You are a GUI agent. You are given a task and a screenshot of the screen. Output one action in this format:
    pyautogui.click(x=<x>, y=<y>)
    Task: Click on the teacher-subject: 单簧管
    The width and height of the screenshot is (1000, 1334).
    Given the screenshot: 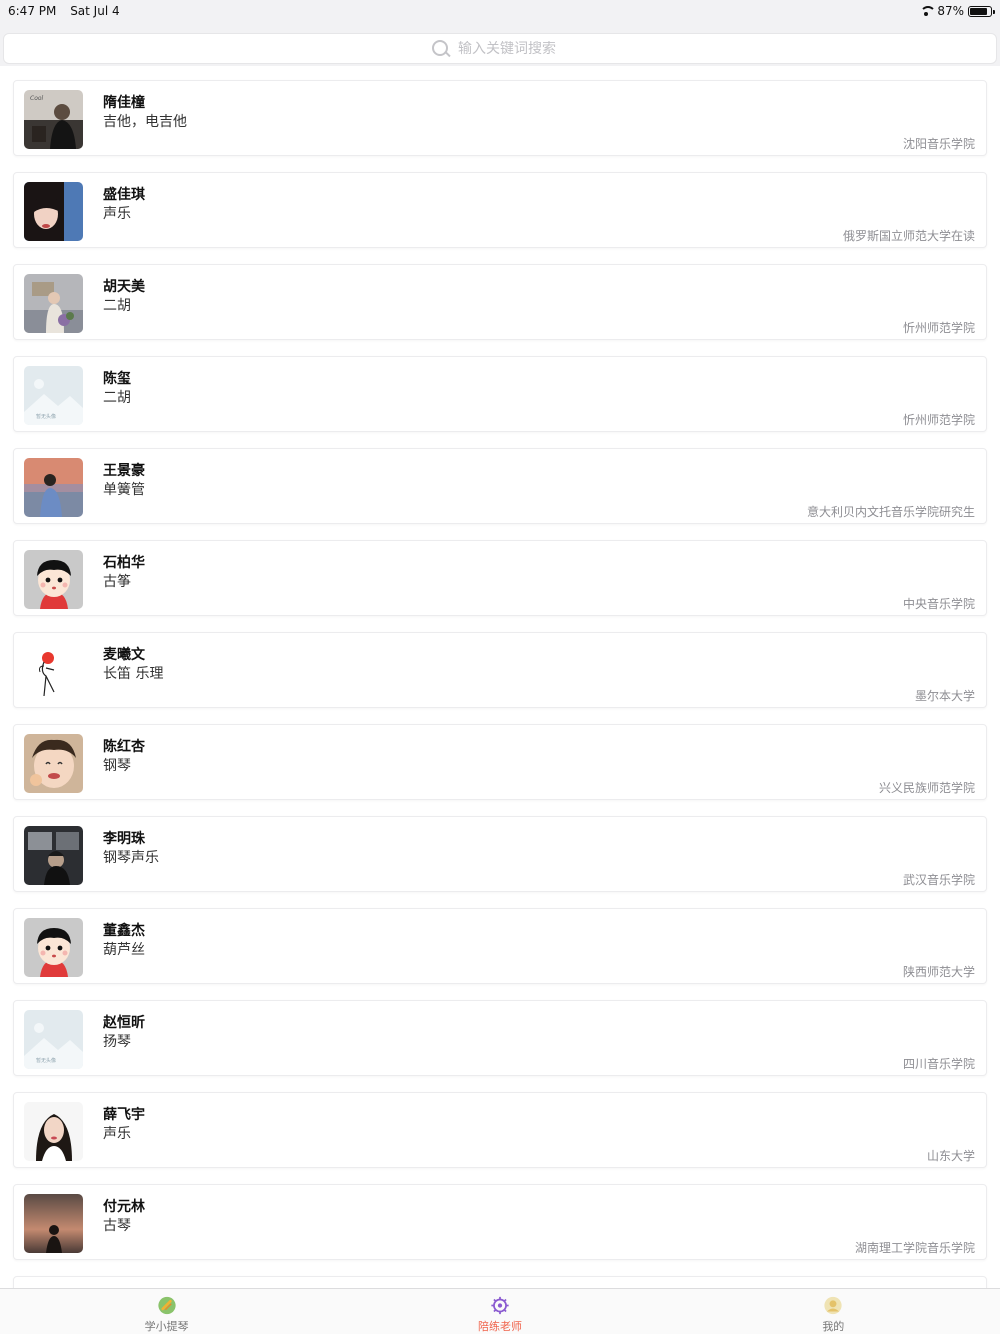 What is the action you would take?
    pyautogui.click(x=124, y=490)
    